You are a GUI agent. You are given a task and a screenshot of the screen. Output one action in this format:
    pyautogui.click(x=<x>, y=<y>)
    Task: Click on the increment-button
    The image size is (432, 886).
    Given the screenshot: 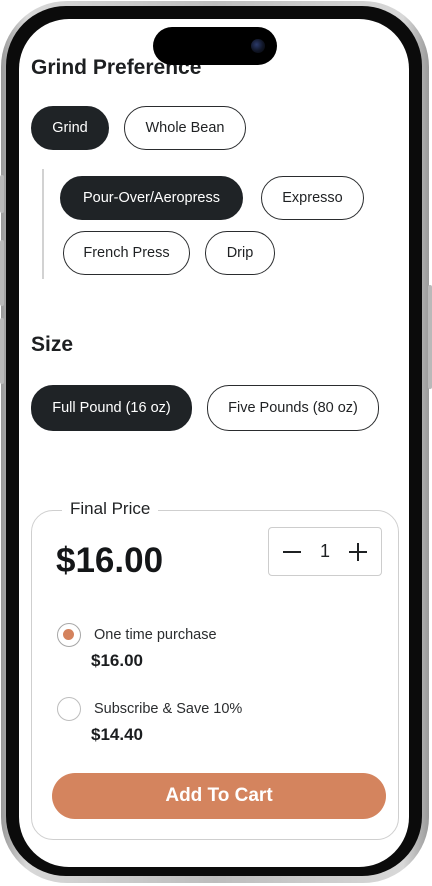 What is the action you would take?
    pyautogui.click(x=357, y=551)
    